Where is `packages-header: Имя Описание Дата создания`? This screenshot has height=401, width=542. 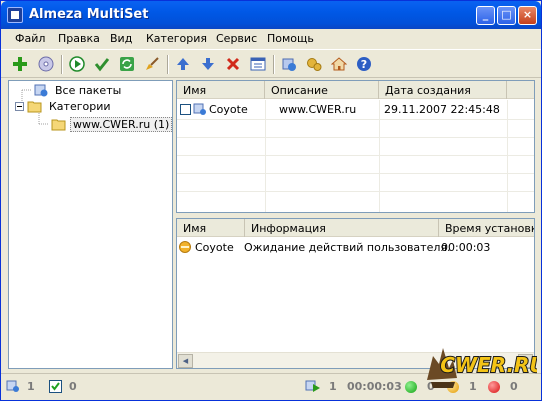
packages-header: Имя Описание Дата создания is located at coordinates (355, 90).